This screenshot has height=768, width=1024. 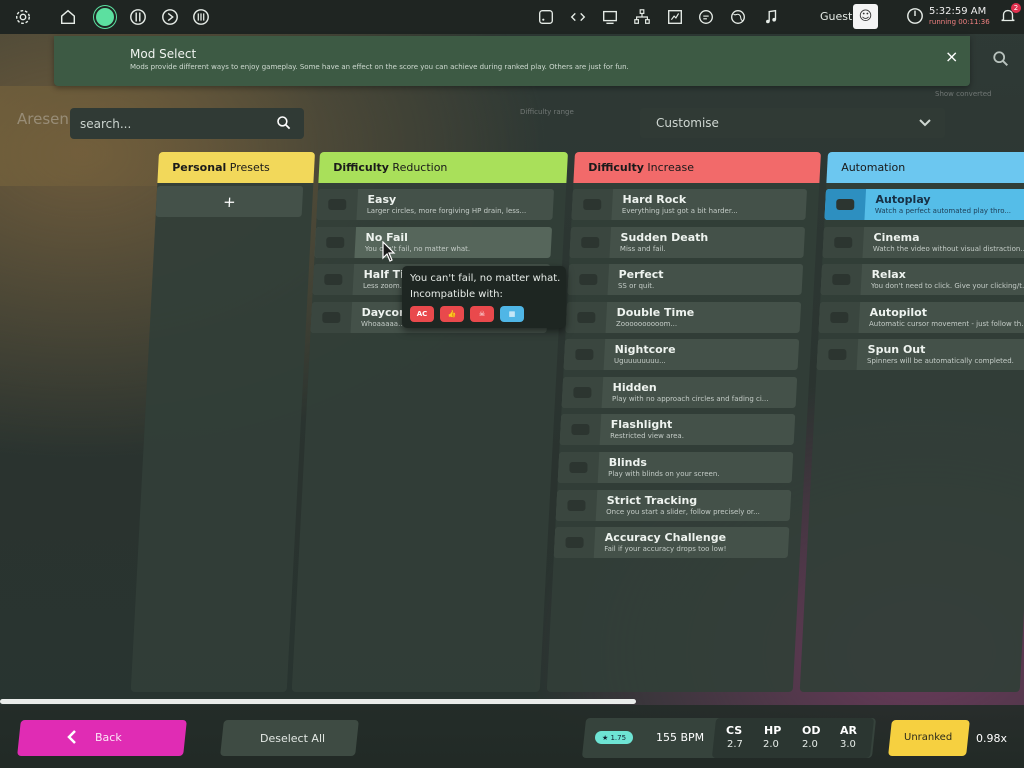 What do you see at coordinates (201, 17) in the screenshot?
I see `mode-mania-icon` at bounding box center [201, 17].